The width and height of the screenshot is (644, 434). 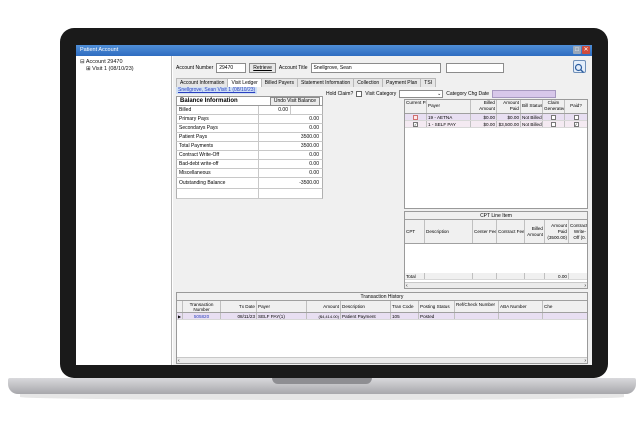 What do you see at coordinates (325, 82) in the screenshot?
I see `tab-statement-information: Statement Information` at bounding box center [325, 82].